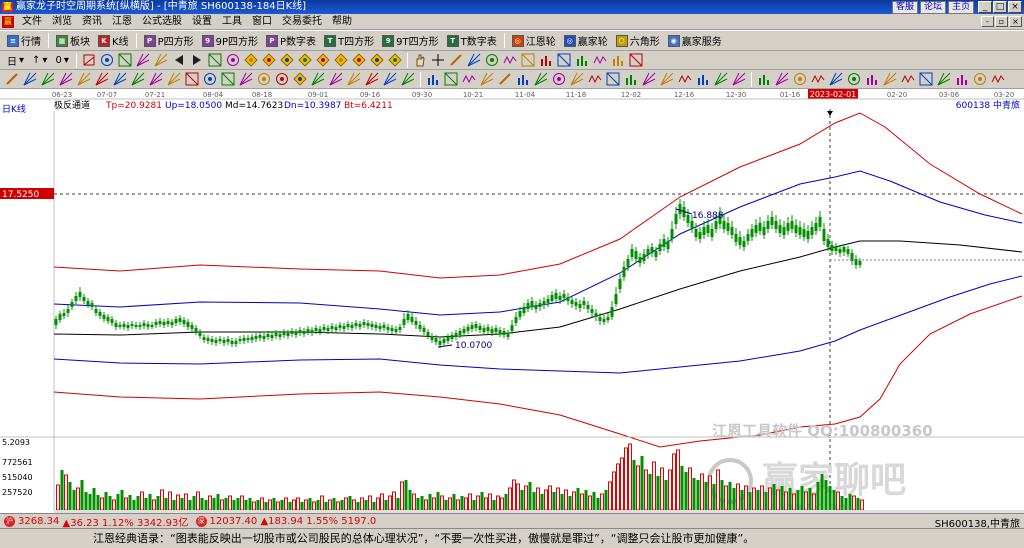 The height and width of the screenshot is (548, 1024). Describe the element at coordinates (169, 40) in the screenshot. I see `toolbar-button-3: P P四方形` at that location.